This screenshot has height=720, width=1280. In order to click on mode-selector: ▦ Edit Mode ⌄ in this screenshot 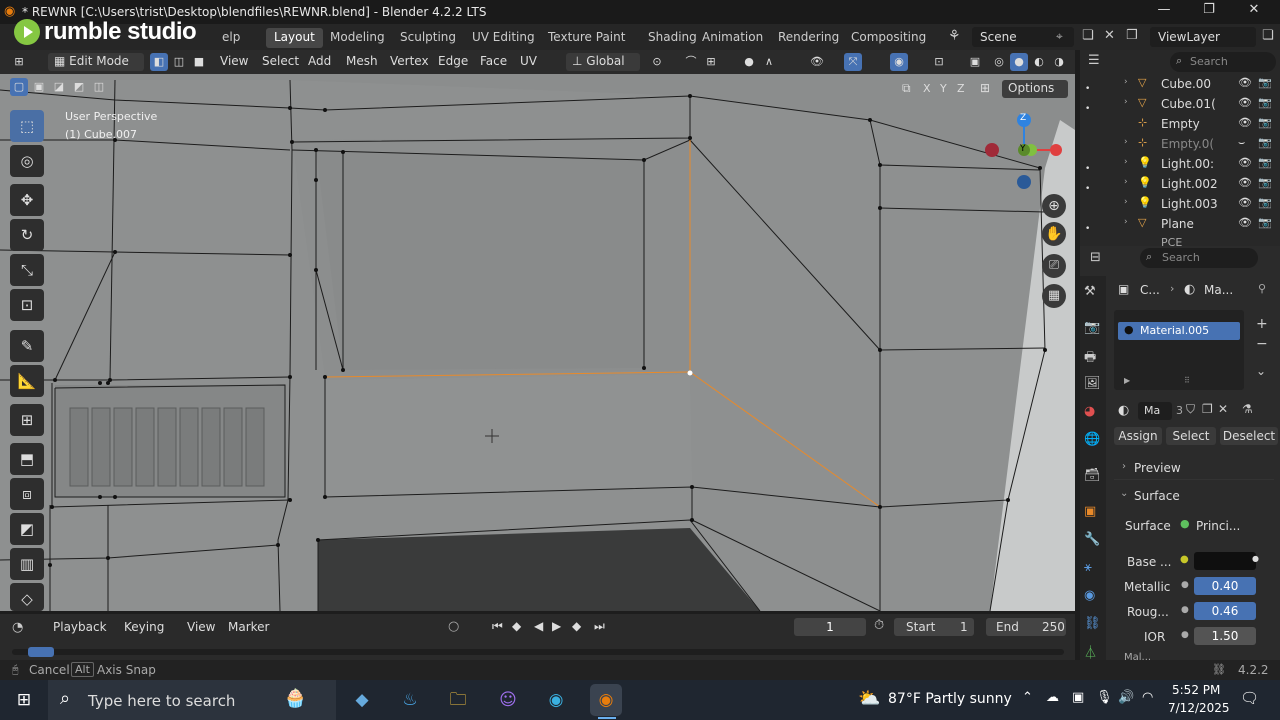, I will do `click(96, 67)`.